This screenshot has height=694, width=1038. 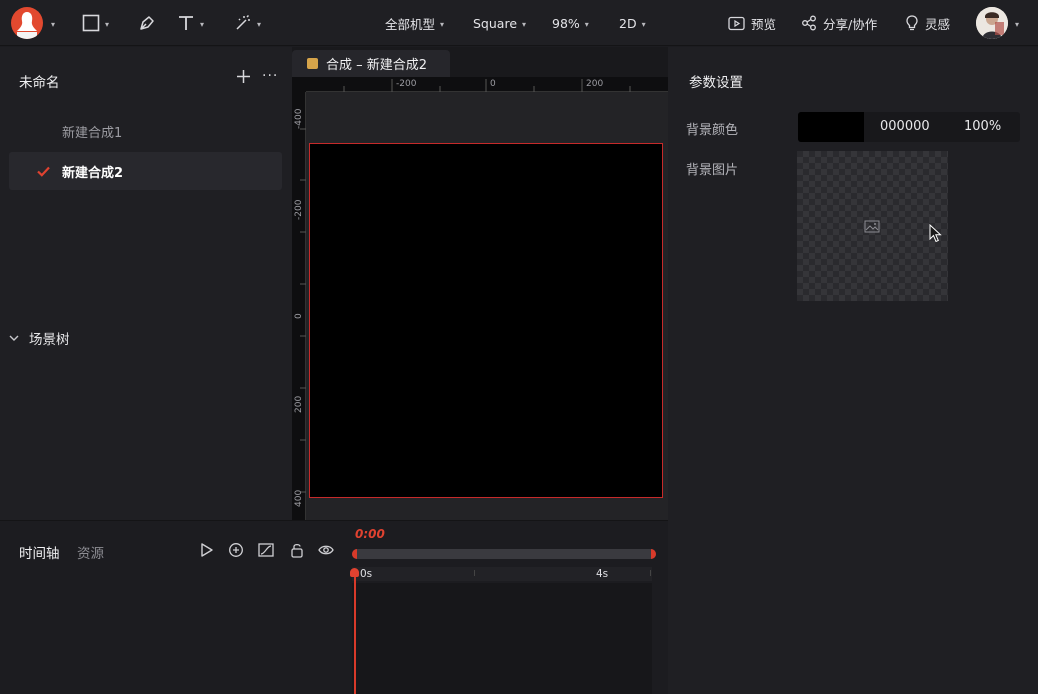 What do you see at coordinates (299, 84) in the screenshot?
I see `ruler-corner` at bounding box center [299, 84].